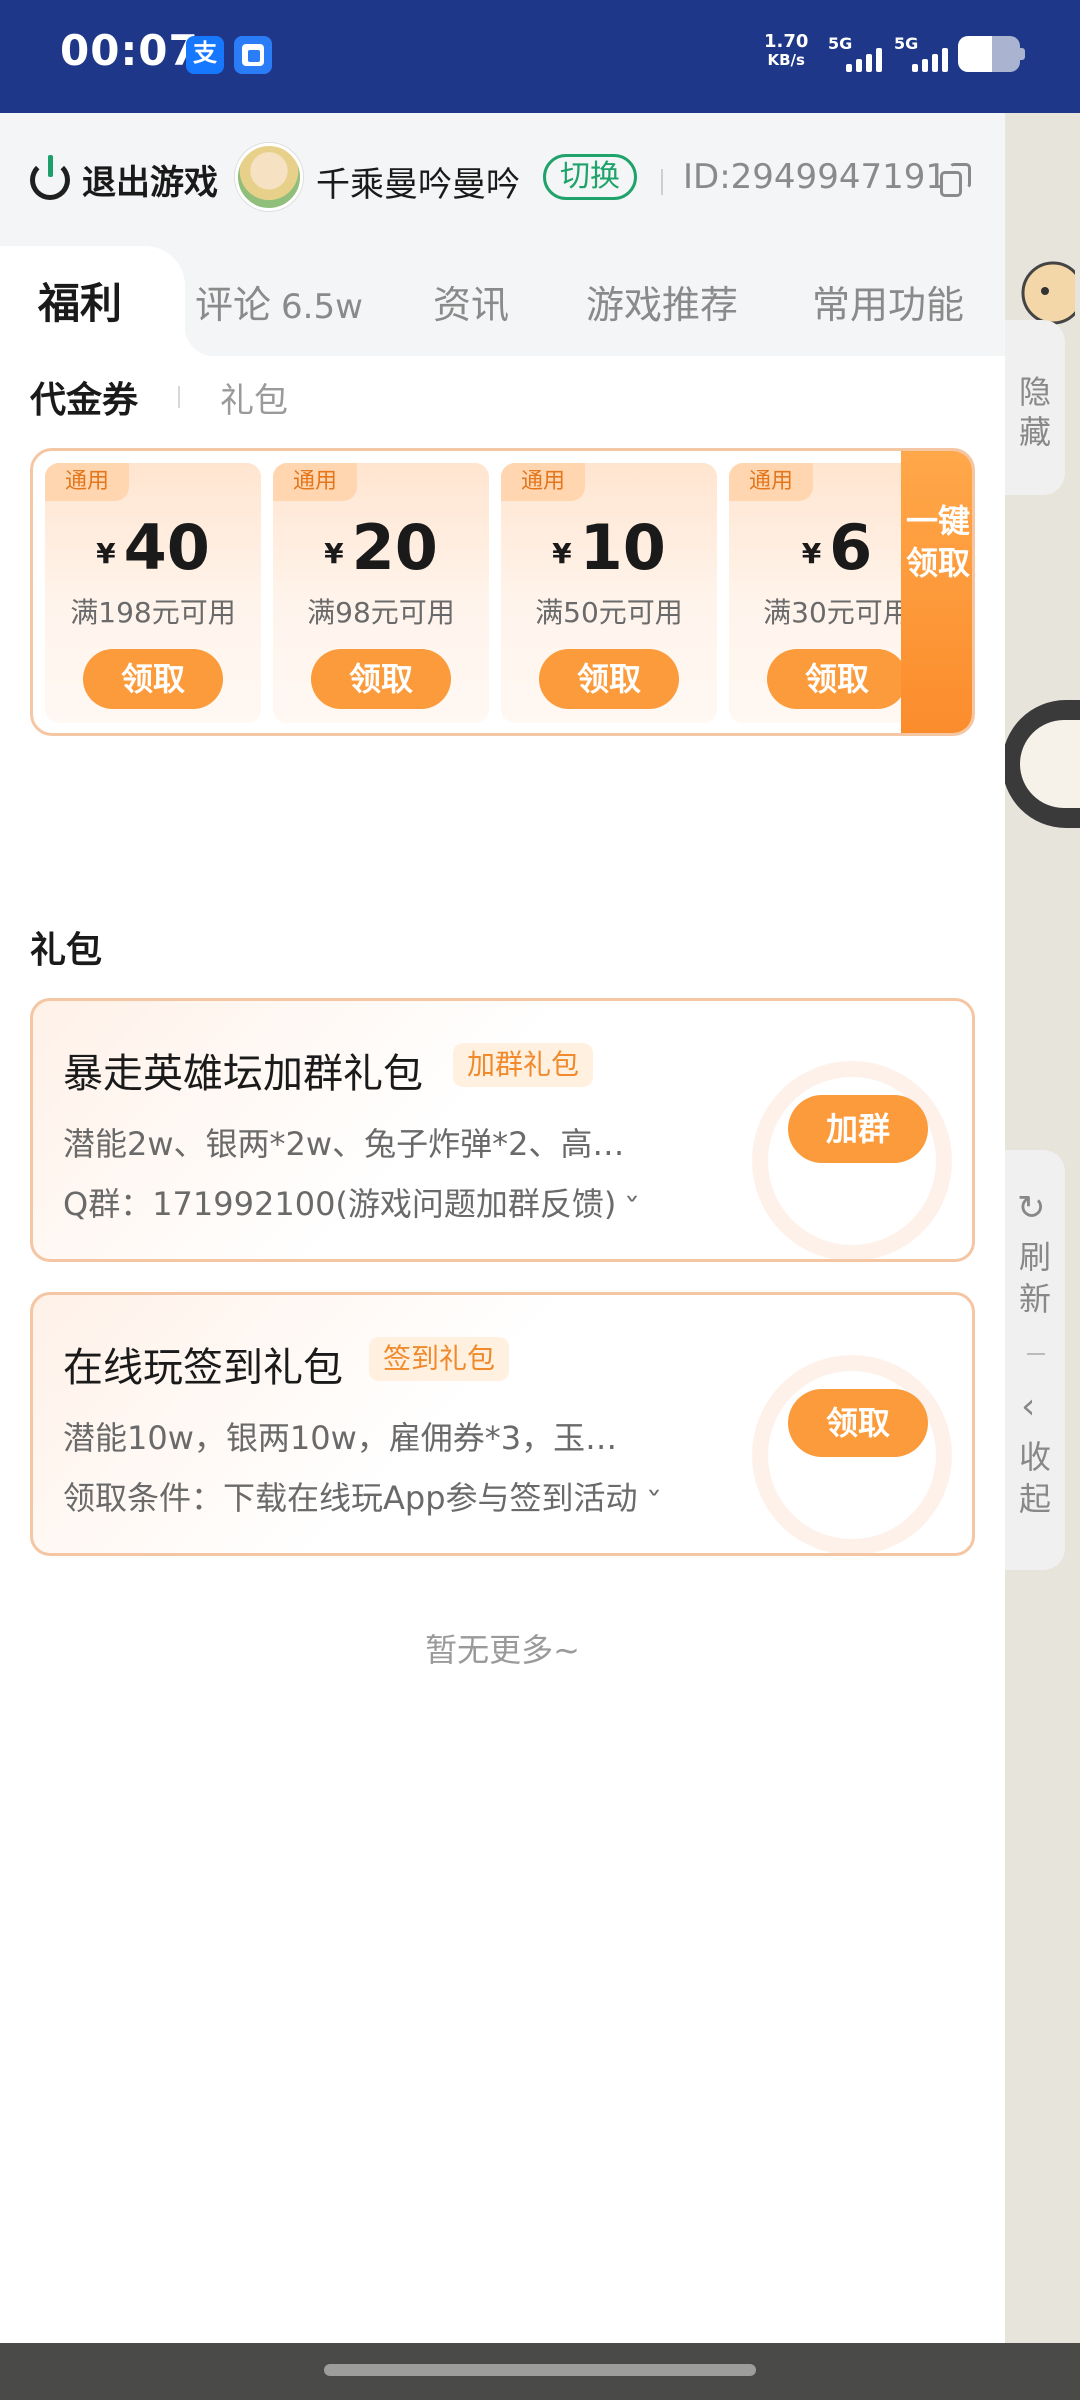 This screenshot has width=1080, height=2400. What do you see at coordinates (418, 185) in the screenshot?
I see `username: 千乘曼吟曼吟` at bounding box center [418, 185].